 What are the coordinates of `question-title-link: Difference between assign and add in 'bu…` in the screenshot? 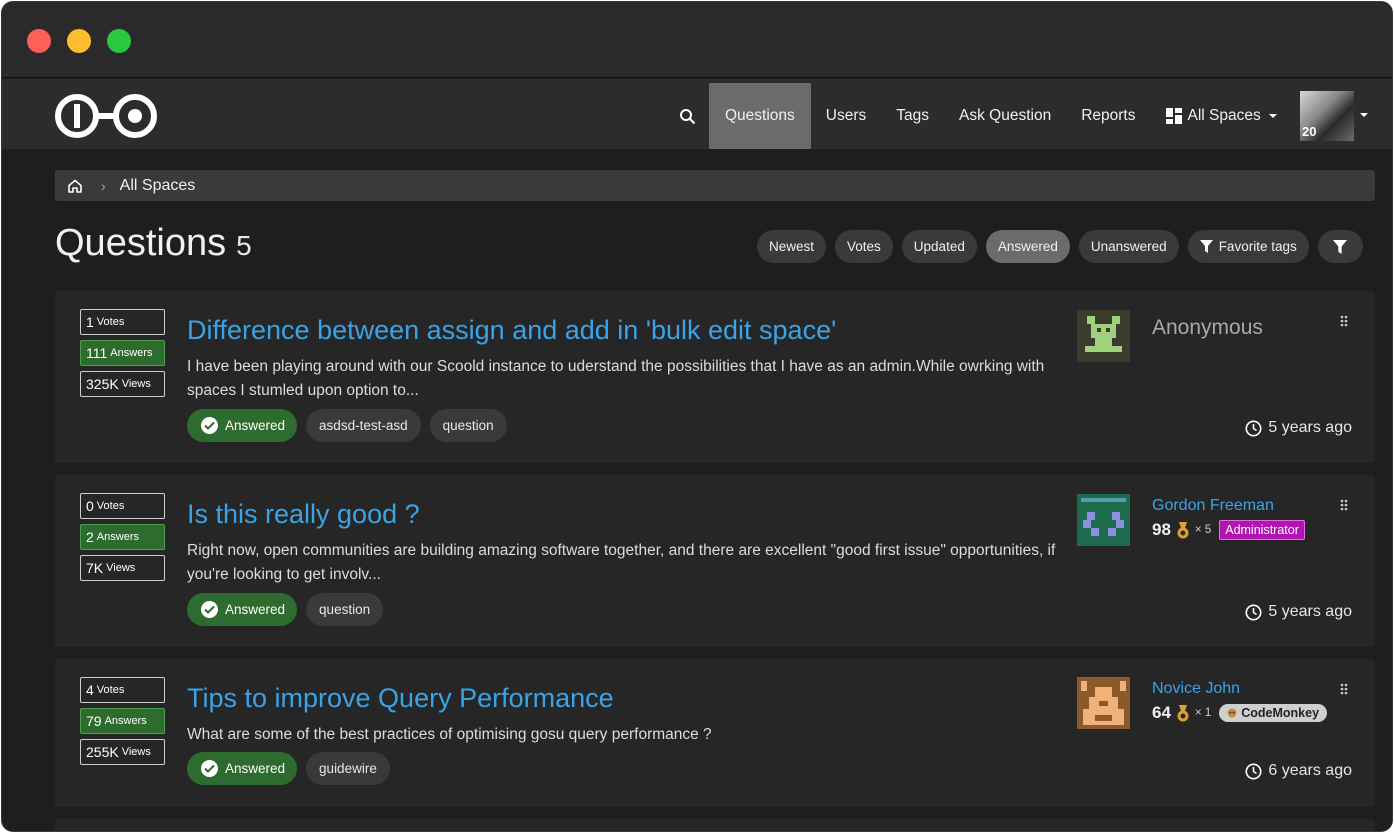 It's located at (511, 330).